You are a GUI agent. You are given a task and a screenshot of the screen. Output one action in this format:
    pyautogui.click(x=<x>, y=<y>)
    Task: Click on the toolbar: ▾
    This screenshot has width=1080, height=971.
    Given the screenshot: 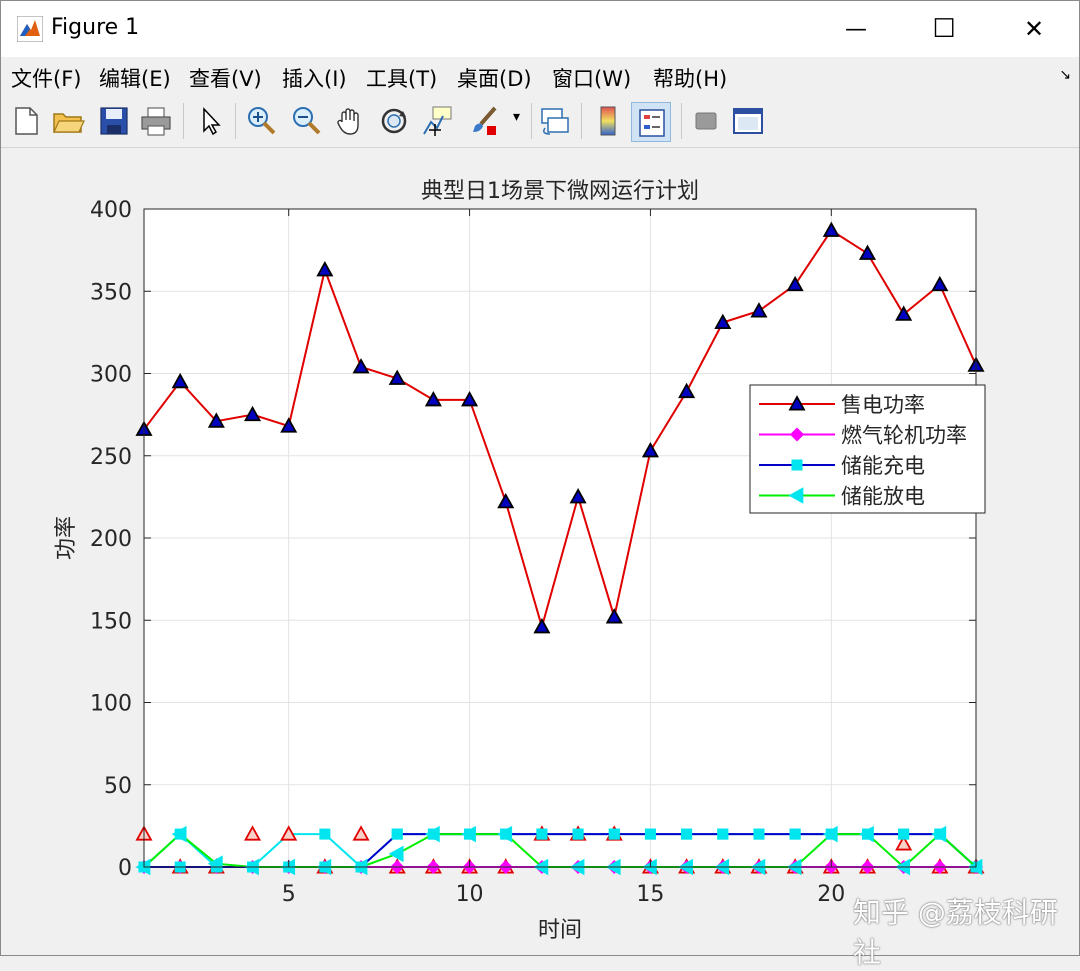 What is the action you would take?
    pyautogui.click(x=540, y=122)
    